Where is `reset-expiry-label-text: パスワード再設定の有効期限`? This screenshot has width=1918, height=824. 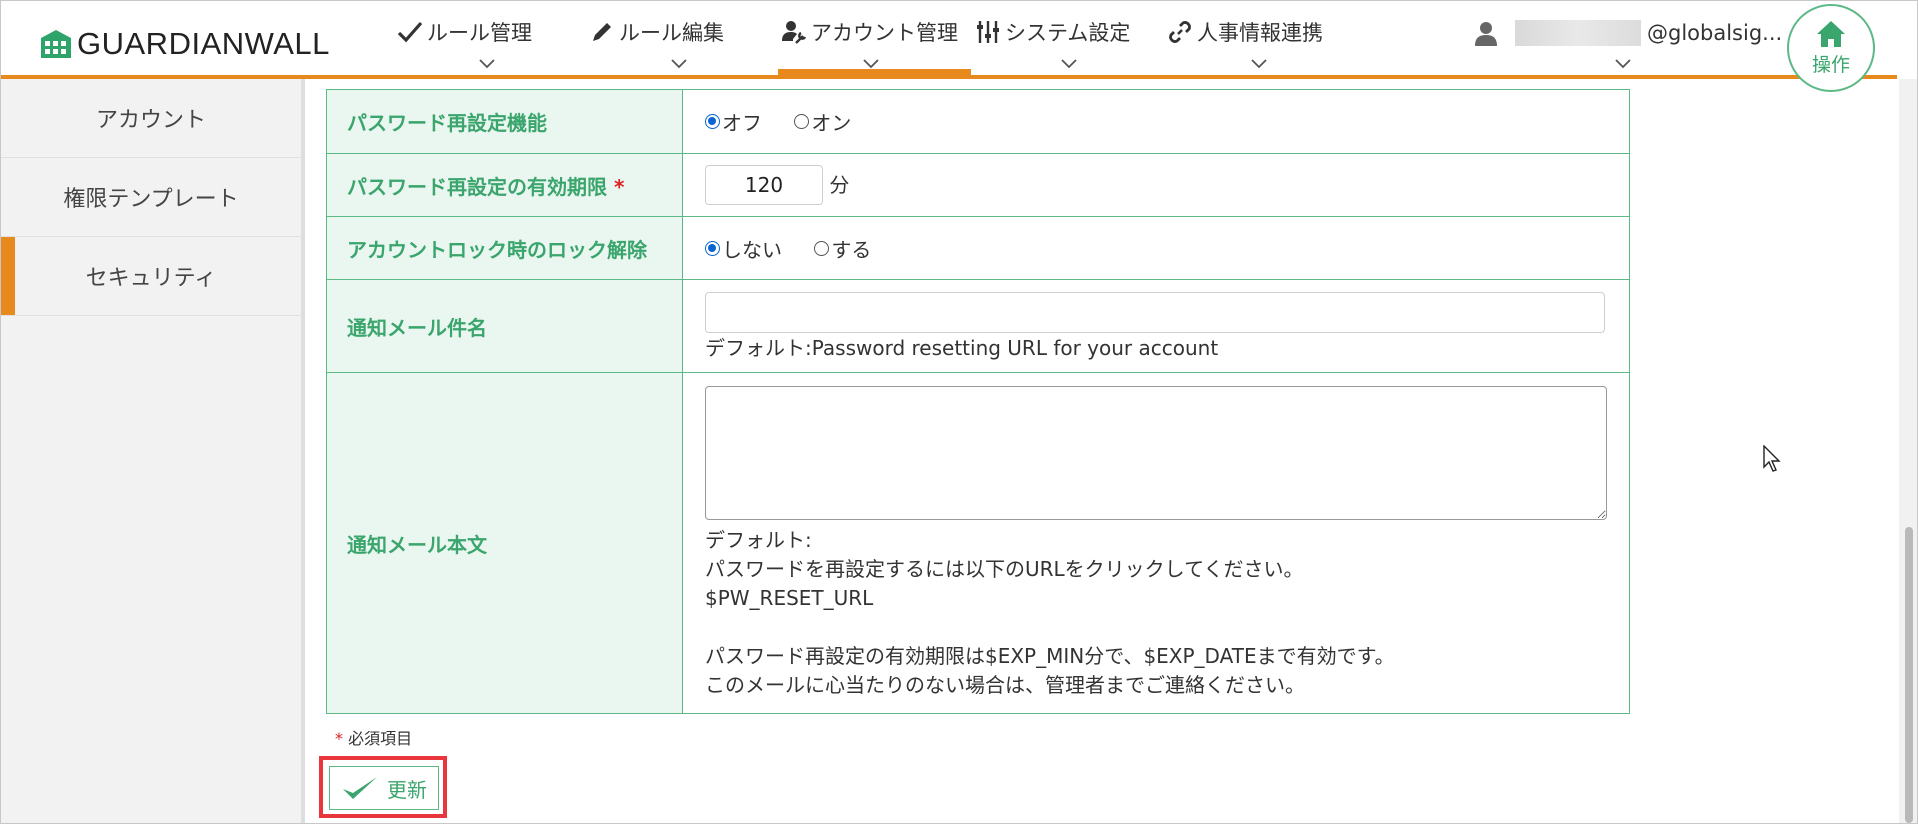 reset-expiry-label-text: パスワード再設定の有効期限 is located at coordinates (477, 186).